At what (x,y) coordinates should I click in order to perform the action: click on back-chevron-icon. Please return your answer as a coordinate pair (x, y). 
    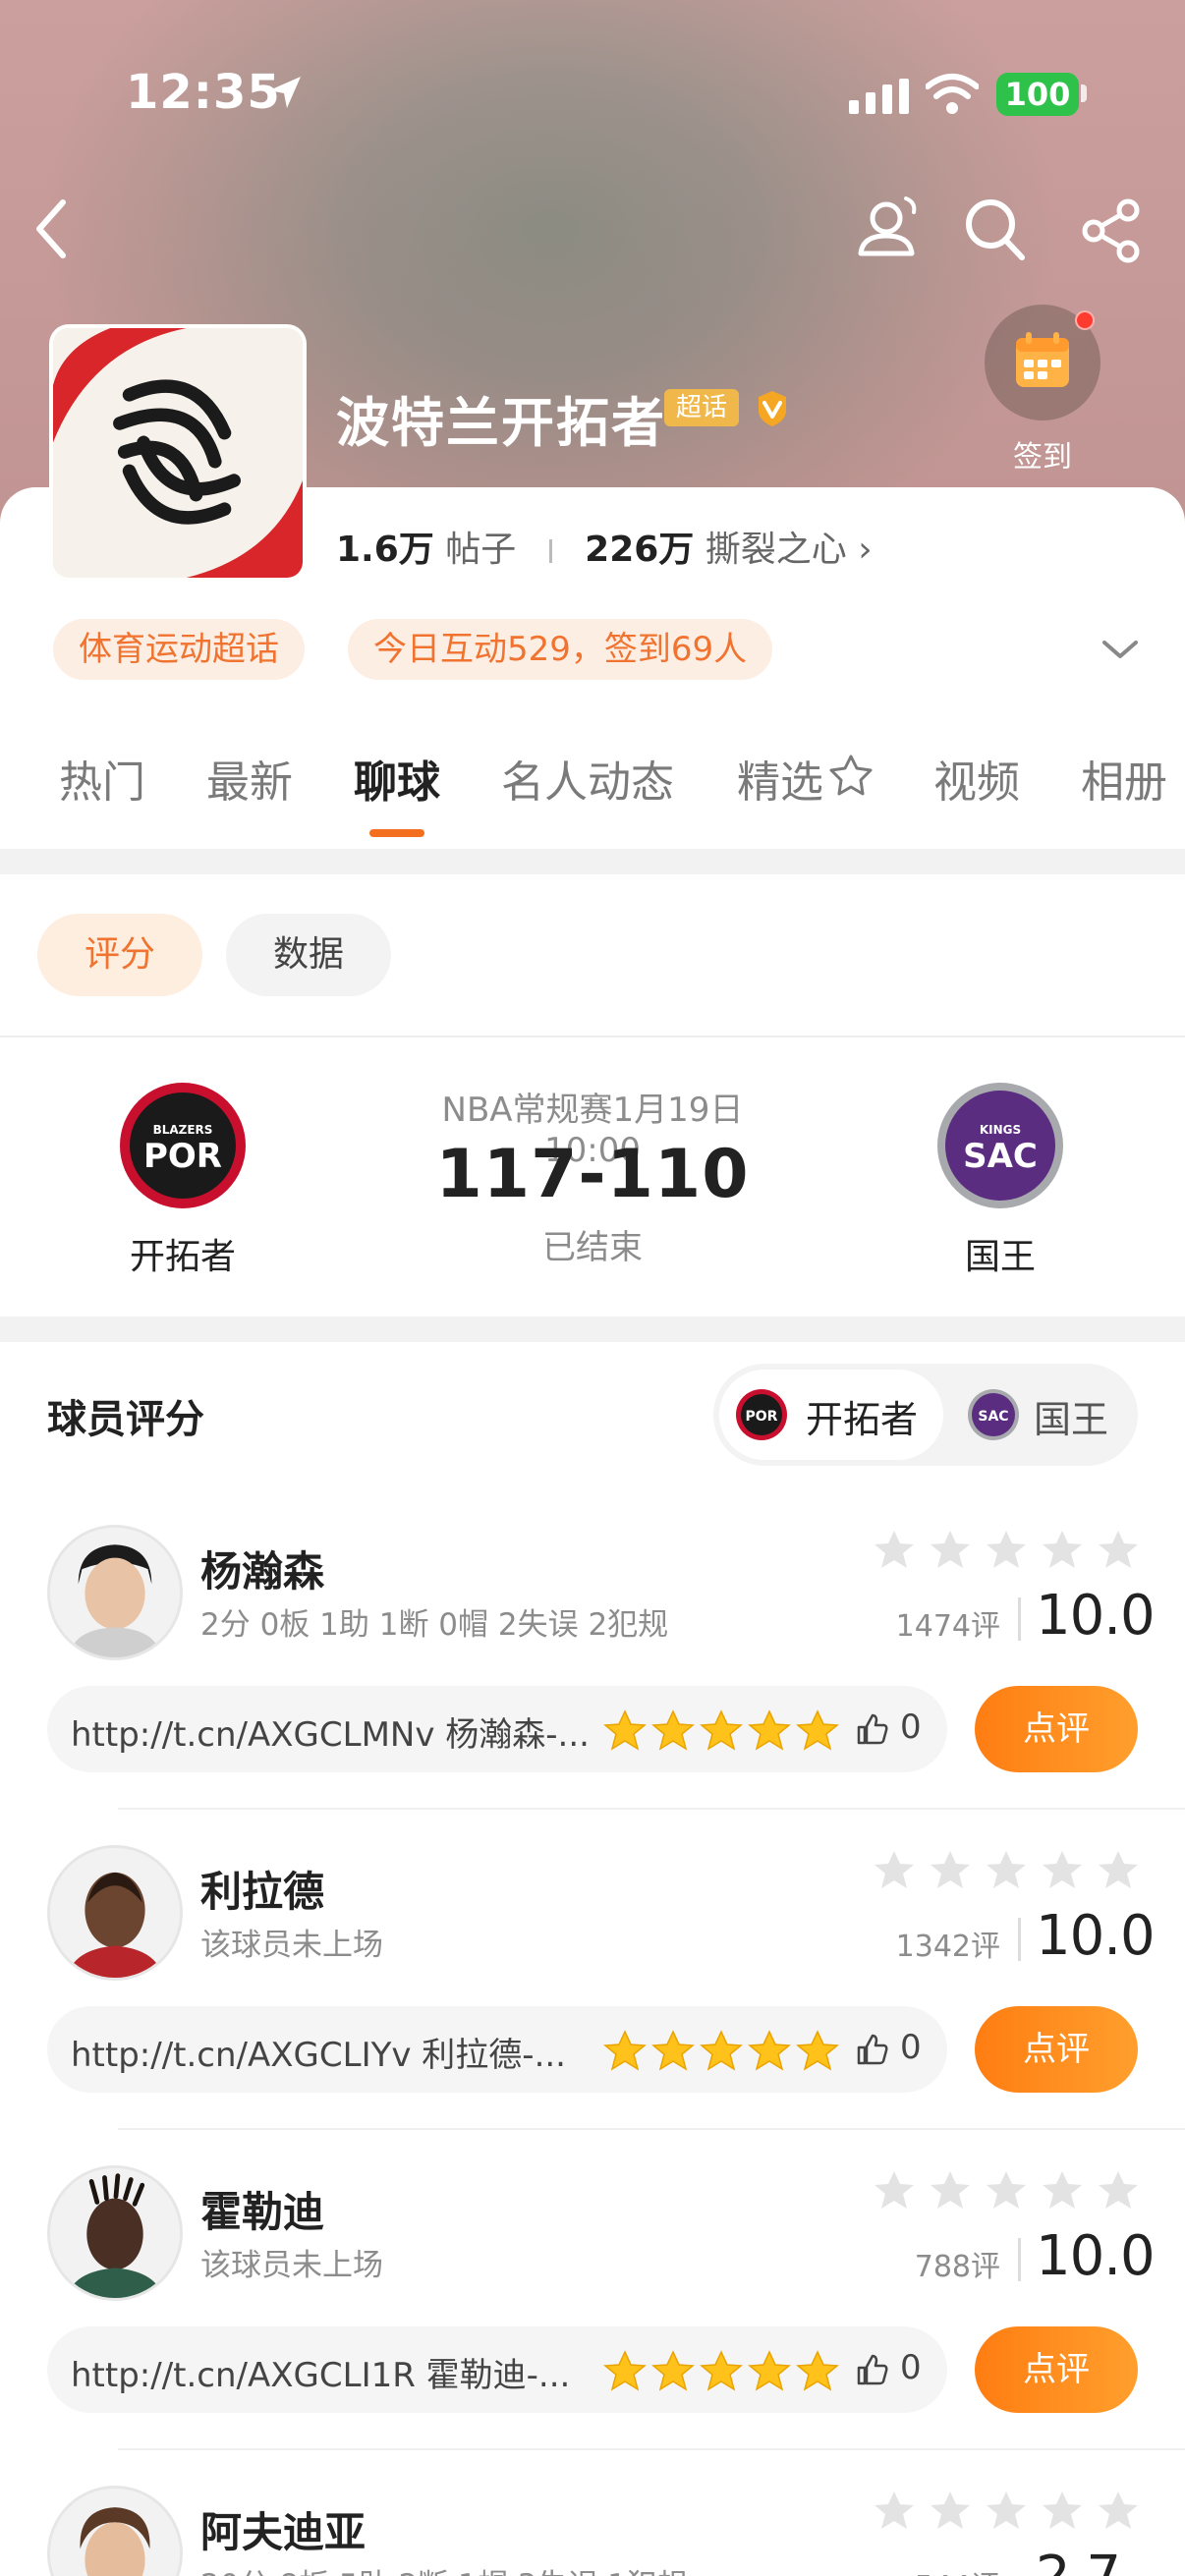
    Looking at the image, I should click on (52, 229).